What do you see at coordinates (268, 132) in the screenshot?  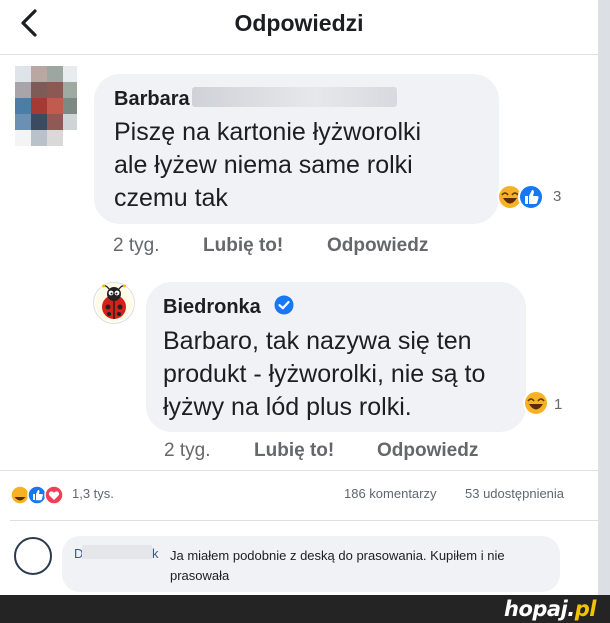 I see `comment-text-line: Piszę na kartonie łyżworolki` at bounding box center [268, 132].